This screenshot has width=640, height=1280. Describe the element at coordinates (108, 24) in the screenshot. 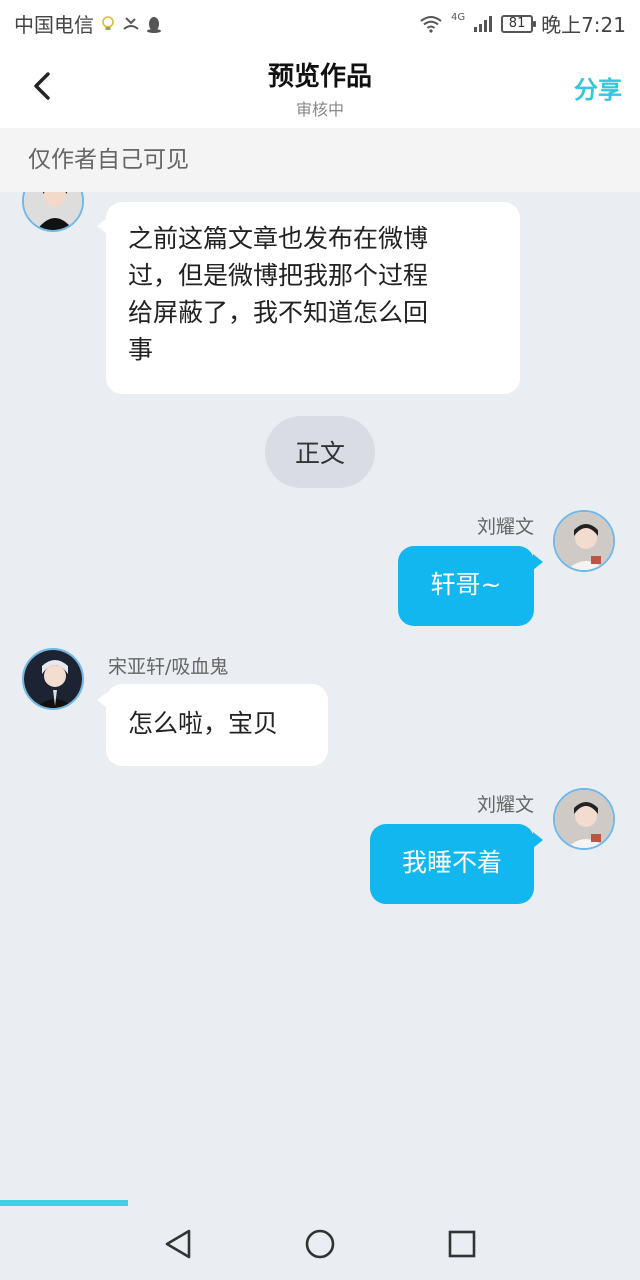

I see `bulb-icon` at that location.